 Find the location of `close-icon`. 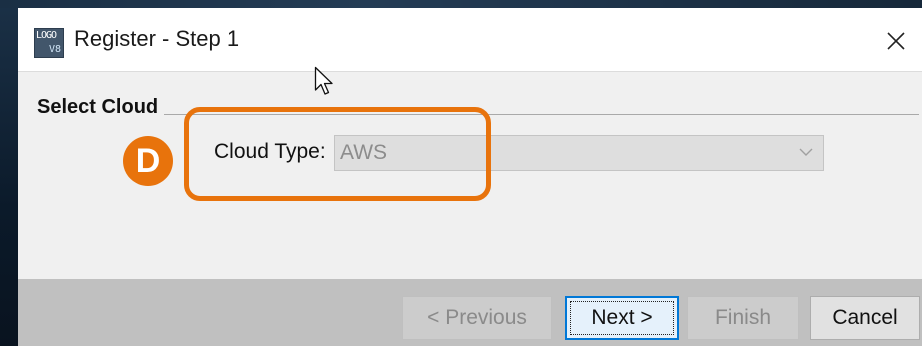

close-icon is located at coordinates (896, 41).